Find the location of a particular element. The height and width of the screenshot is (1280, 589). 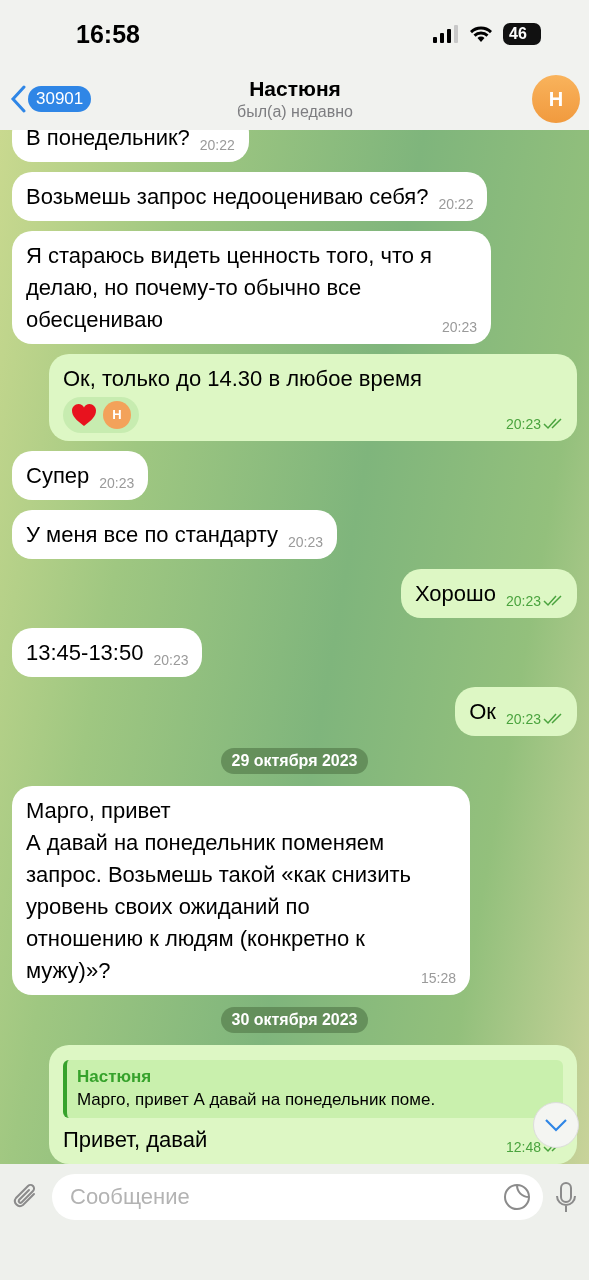

outgoing-message: Ок 20:23 is located at coordinates (516, 711).